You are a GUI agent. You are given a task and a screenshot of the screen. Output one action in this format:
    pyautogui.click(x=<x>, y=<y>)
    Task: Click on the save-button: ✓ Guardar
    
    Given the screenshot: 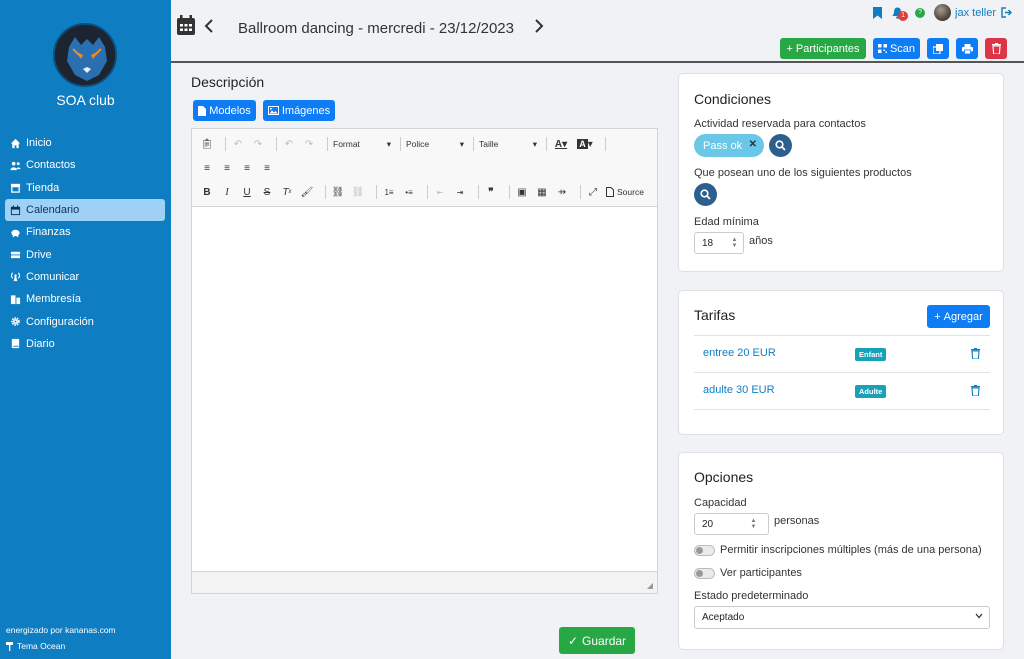 What is the action you would take?
    pyautogui.click(x=597, y=640)
    